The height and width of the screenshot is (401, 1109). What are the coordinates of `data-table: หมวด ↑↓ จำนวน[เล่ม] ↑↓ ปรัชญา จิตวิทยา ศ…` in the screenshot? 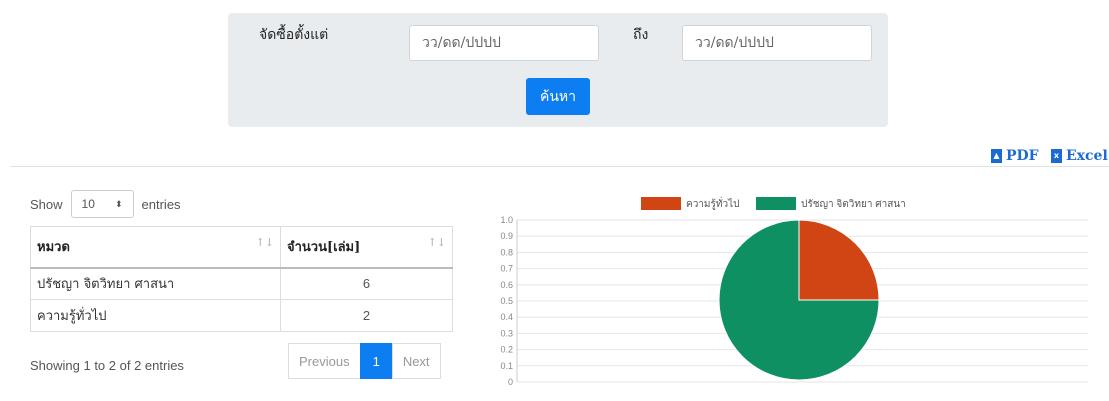 It's located at (241, 279).